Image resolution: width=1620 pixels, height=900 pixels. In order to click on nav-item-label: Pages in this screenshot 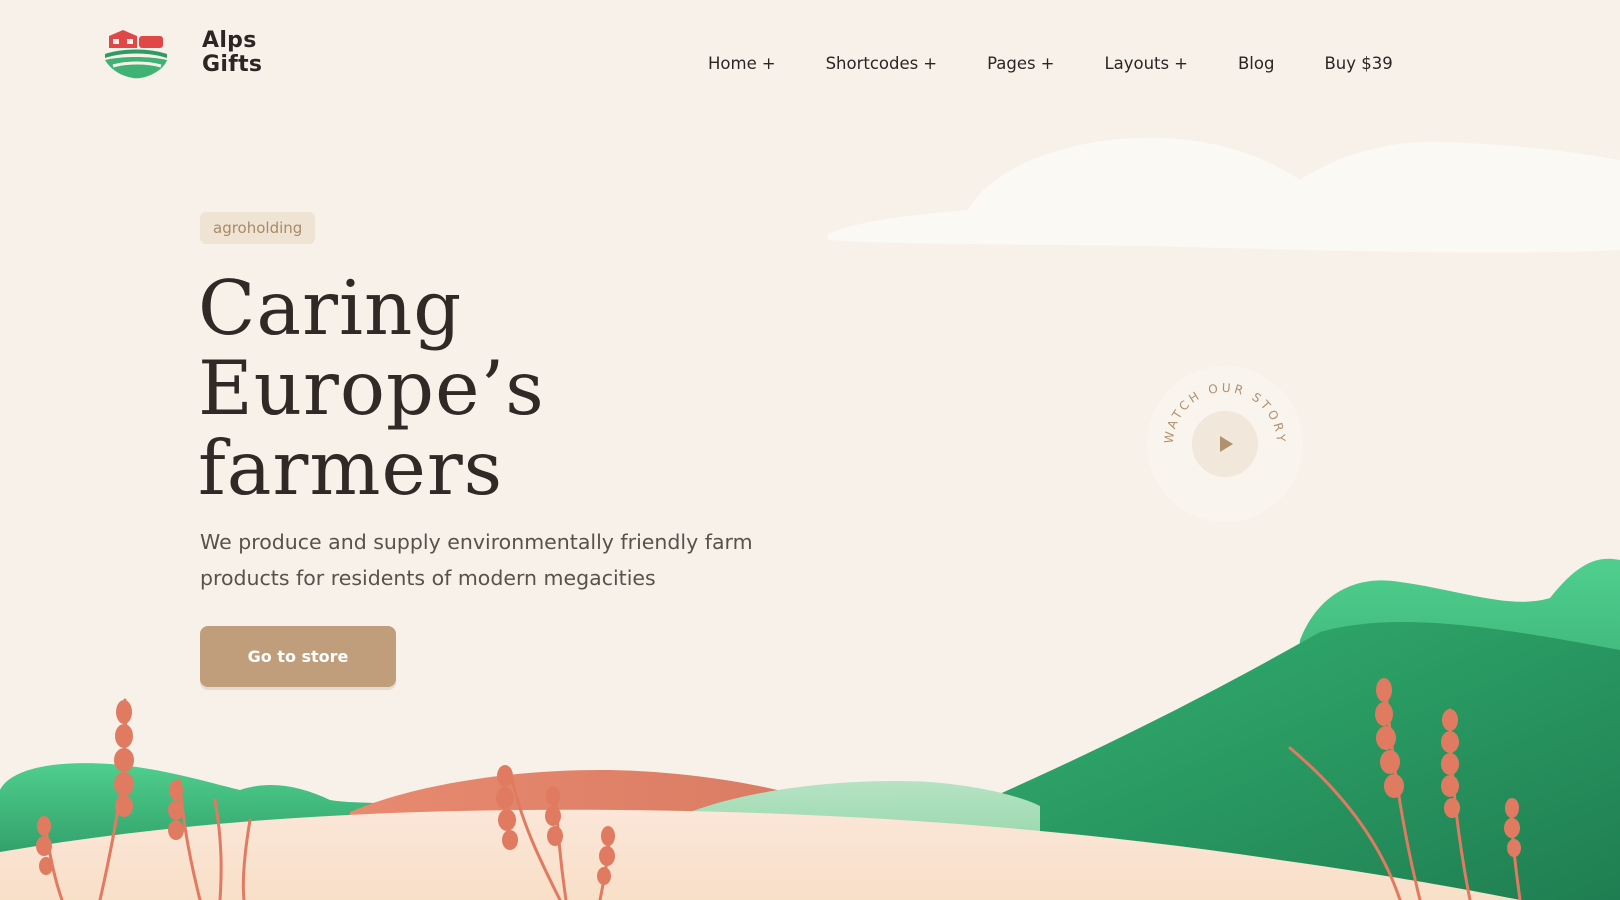, I will do `click(1011, 63)`.